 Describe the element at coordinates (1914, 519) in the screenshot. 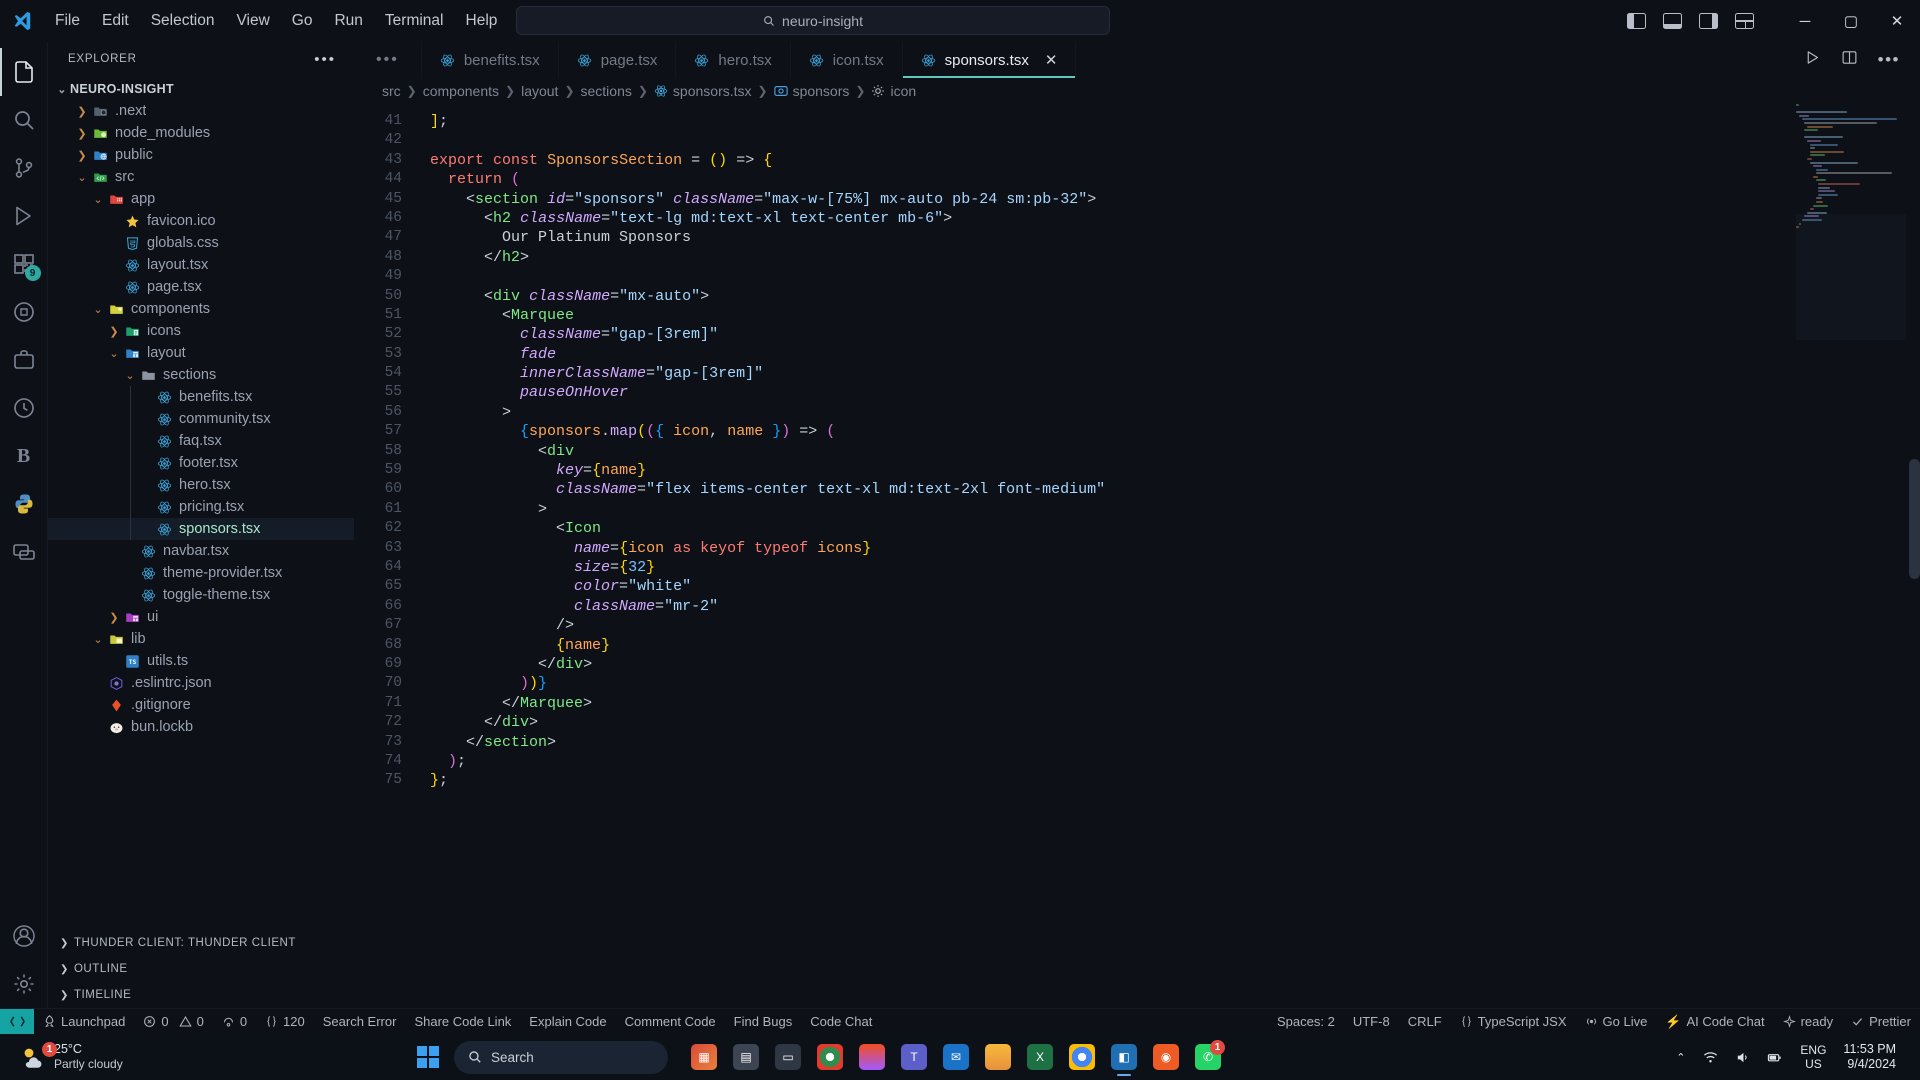

I see `vertical-scrollbar` at that location.